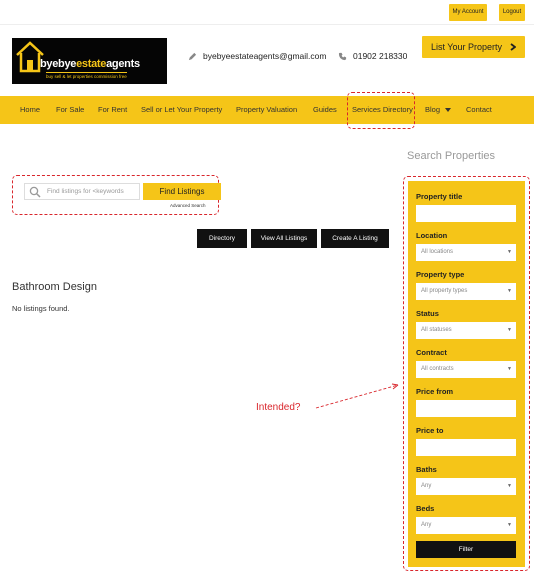 The image size is (534, 575). I want to click on baths-select: Any ▼, so click(466, 486).